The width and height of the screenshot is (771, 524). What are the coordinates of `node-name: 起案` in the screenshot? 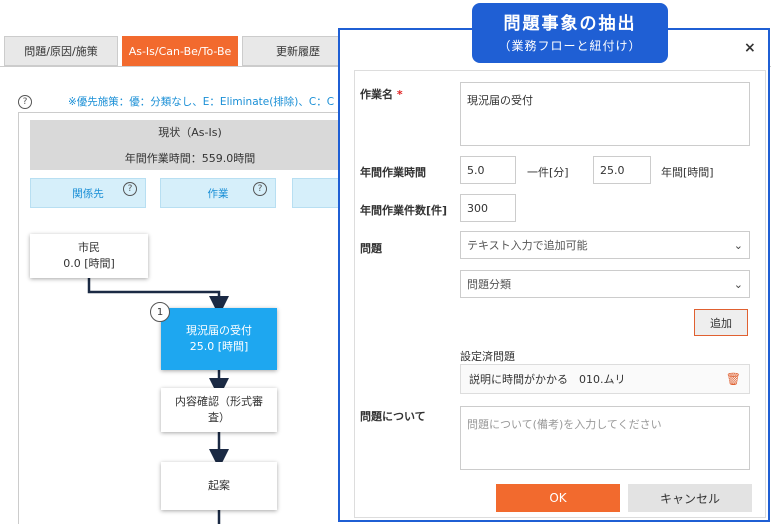 It's located at (219, 485).